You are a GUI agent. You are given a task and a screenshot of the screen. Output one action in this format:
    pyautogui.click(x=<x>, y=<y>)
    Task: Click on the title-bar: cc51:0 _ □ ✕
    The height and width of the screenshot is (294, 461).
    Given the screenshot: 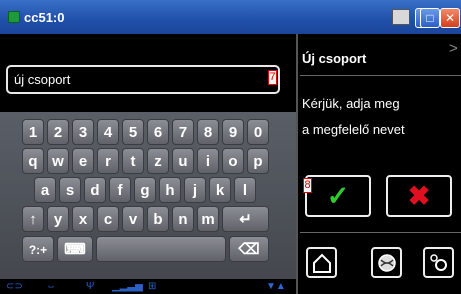 What is the action you would take?
    pyautogui.click(x=230, y=17)
    